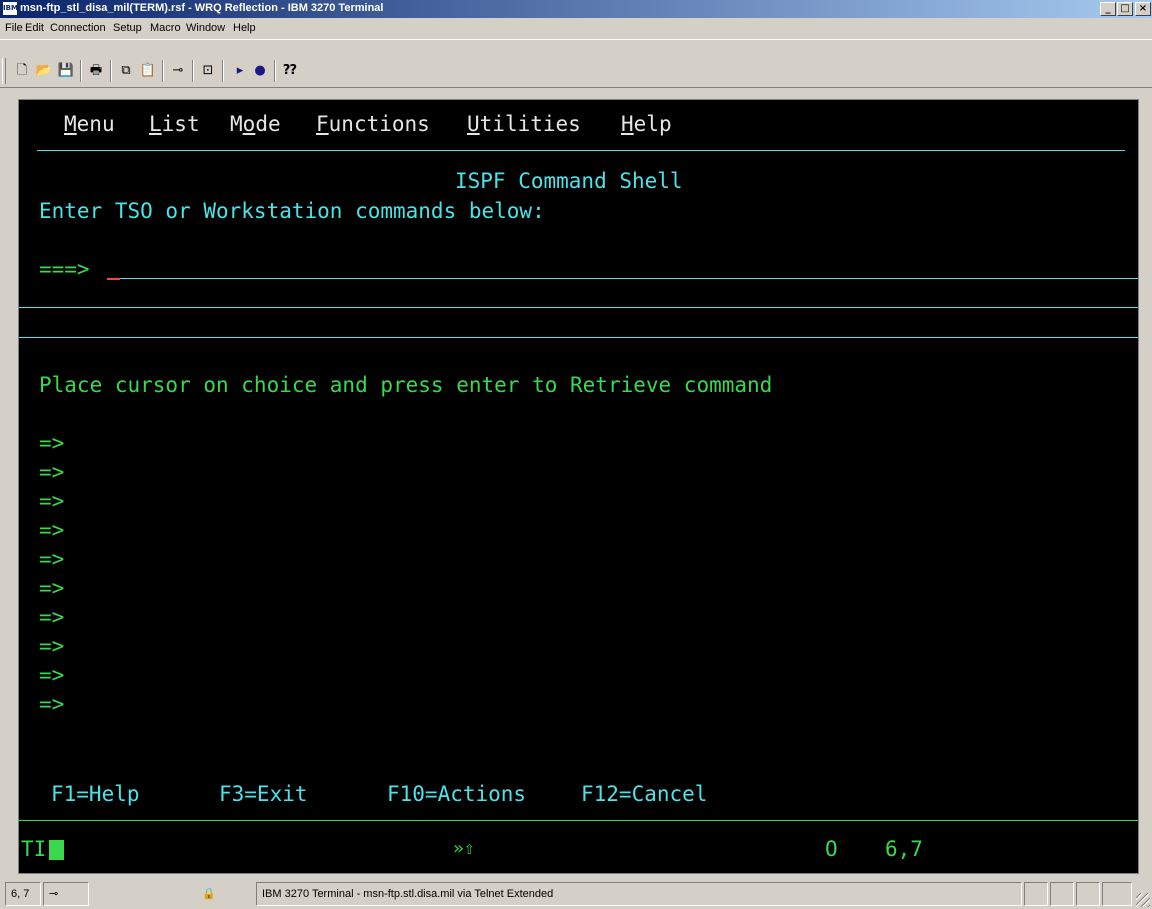  What do you see at coordinates (244, 28) in the screenshot?
I see `menu-help: Help` at bounding box center [244, 28].